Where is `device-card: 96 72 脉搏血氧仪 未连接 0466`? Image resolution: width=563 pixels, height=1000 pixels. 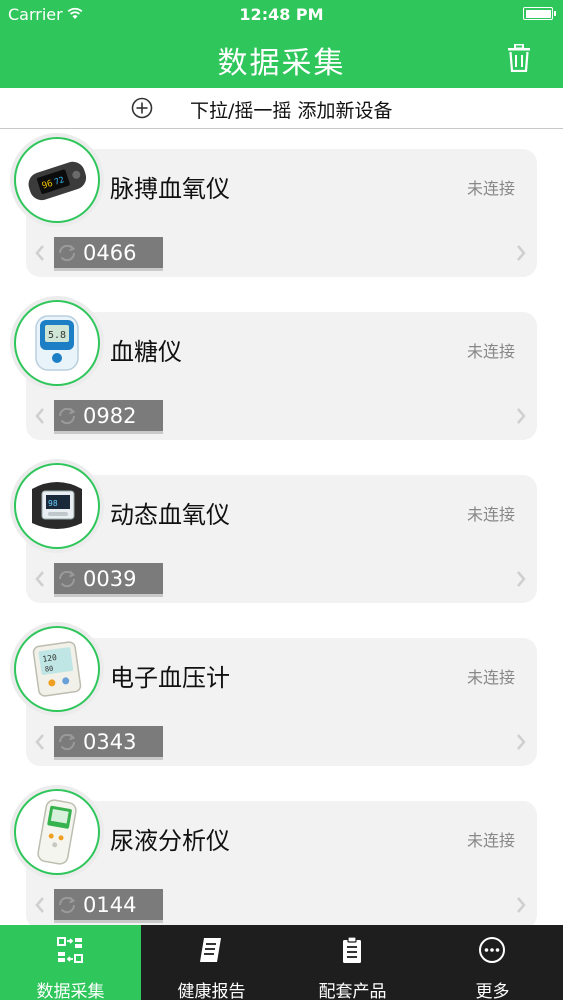 device-card: 96 72 脉搏血氧仪 未连接 0466 is located at coordinates (275, 207).